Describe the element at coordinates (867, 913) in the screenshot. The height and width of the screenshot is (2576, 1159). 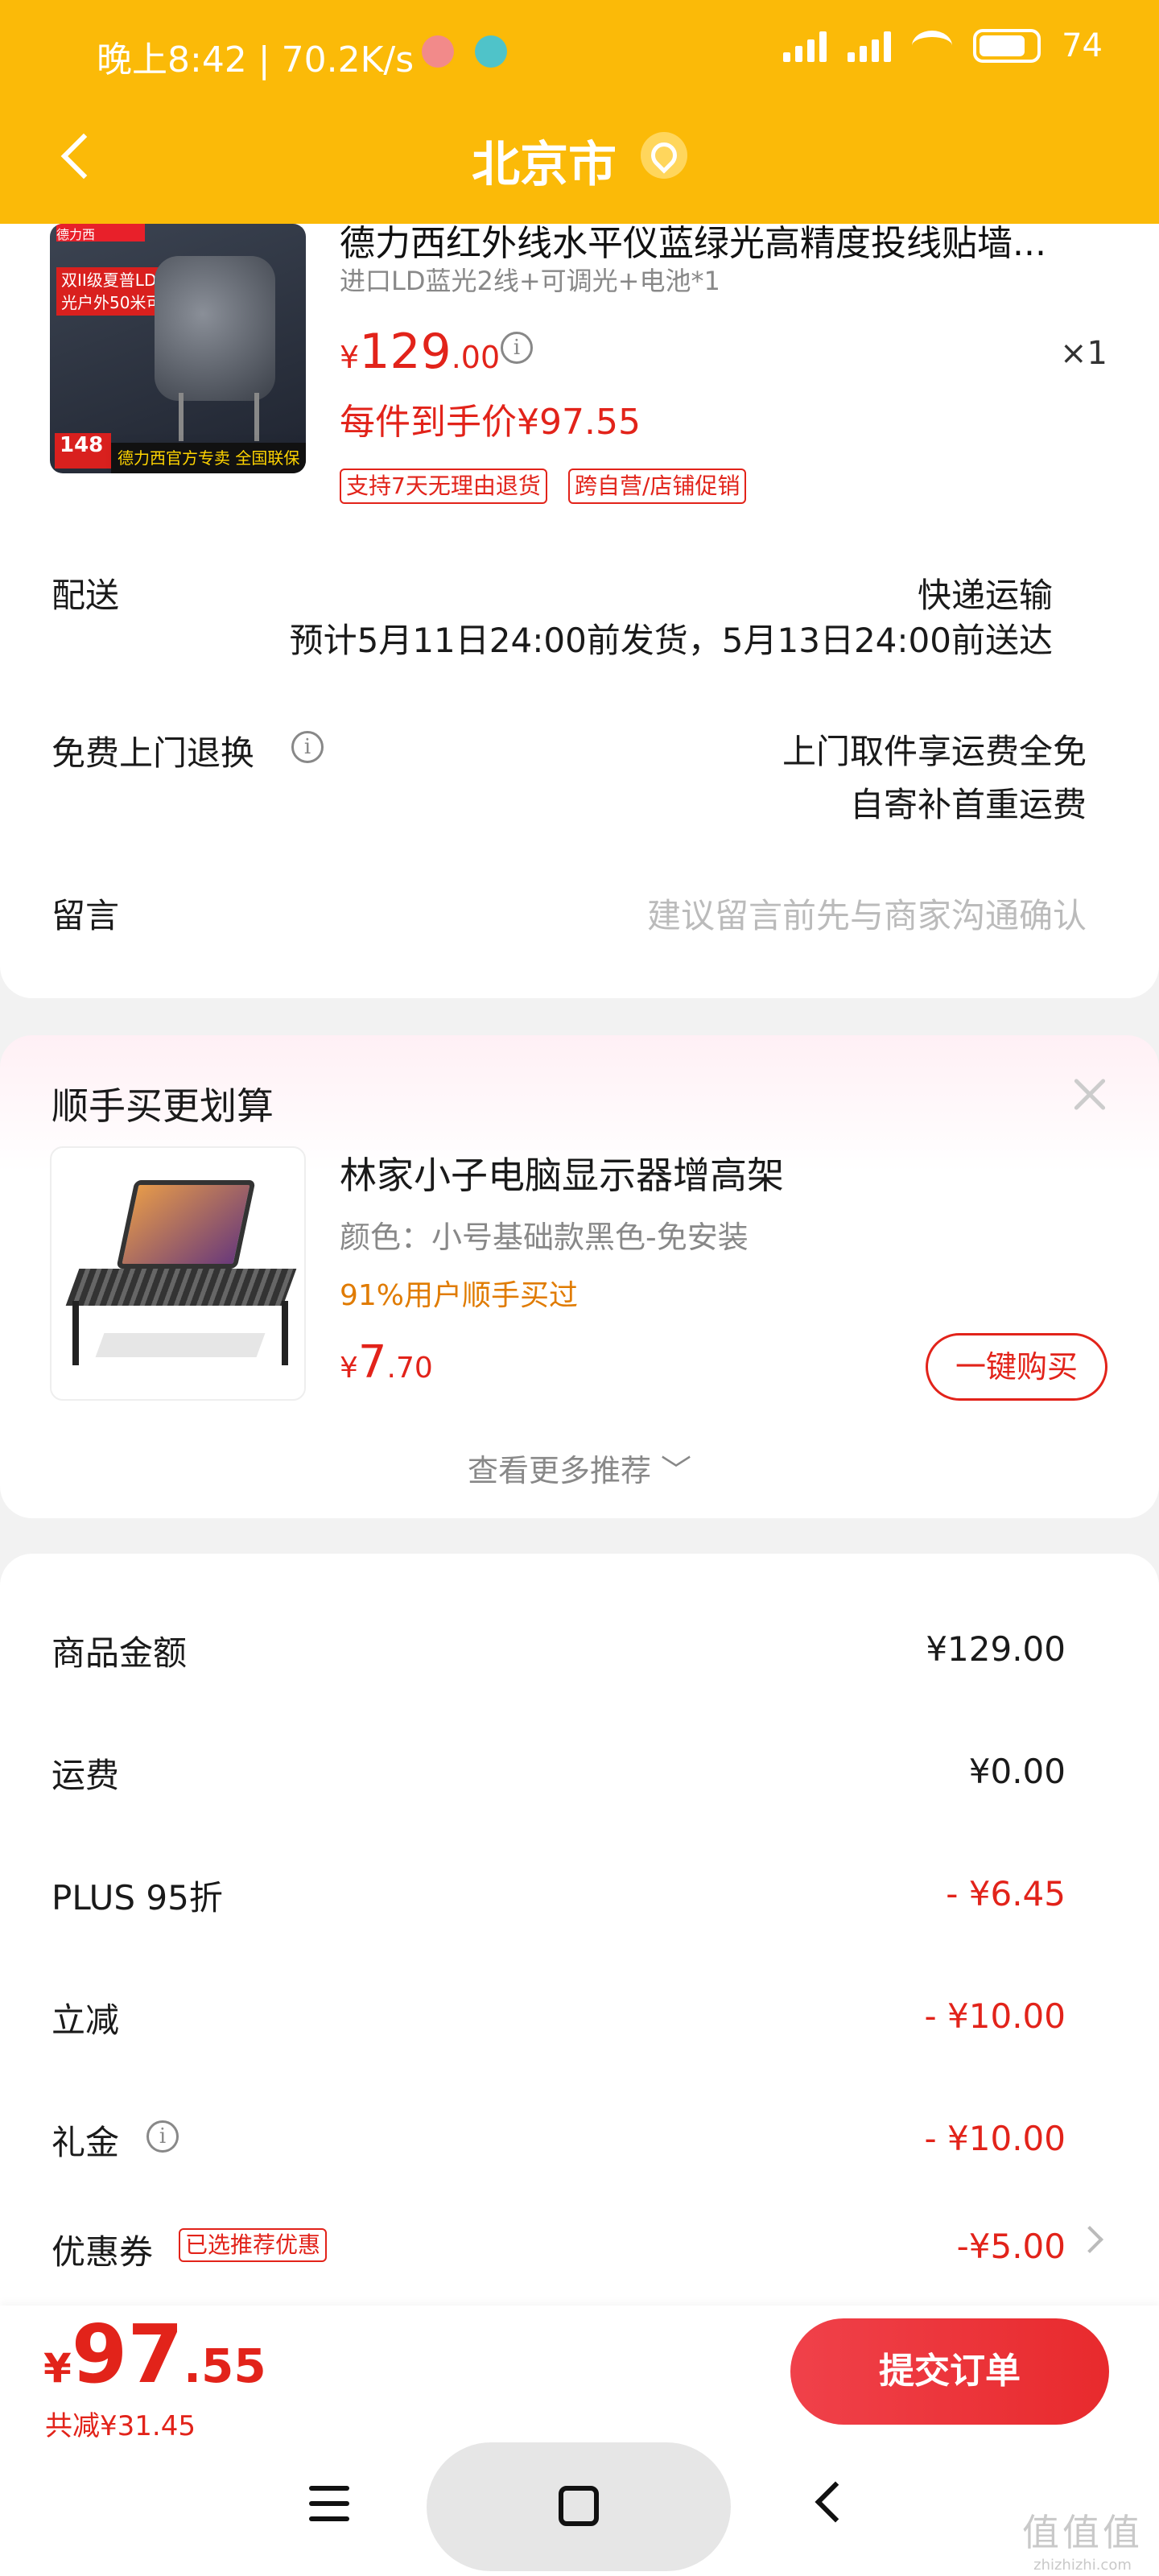
I see `message-input: 建议留言前先与商家沟通确认` at that location.